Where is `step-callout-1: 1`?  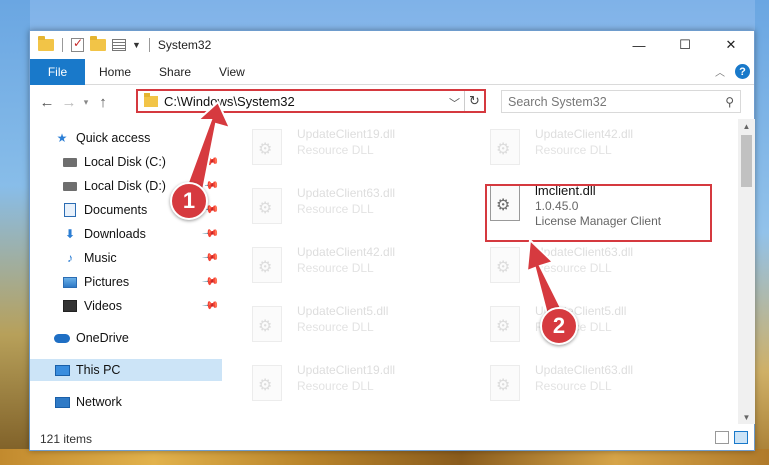
step-callout-1: 1 is located at coordinates (189, 201).